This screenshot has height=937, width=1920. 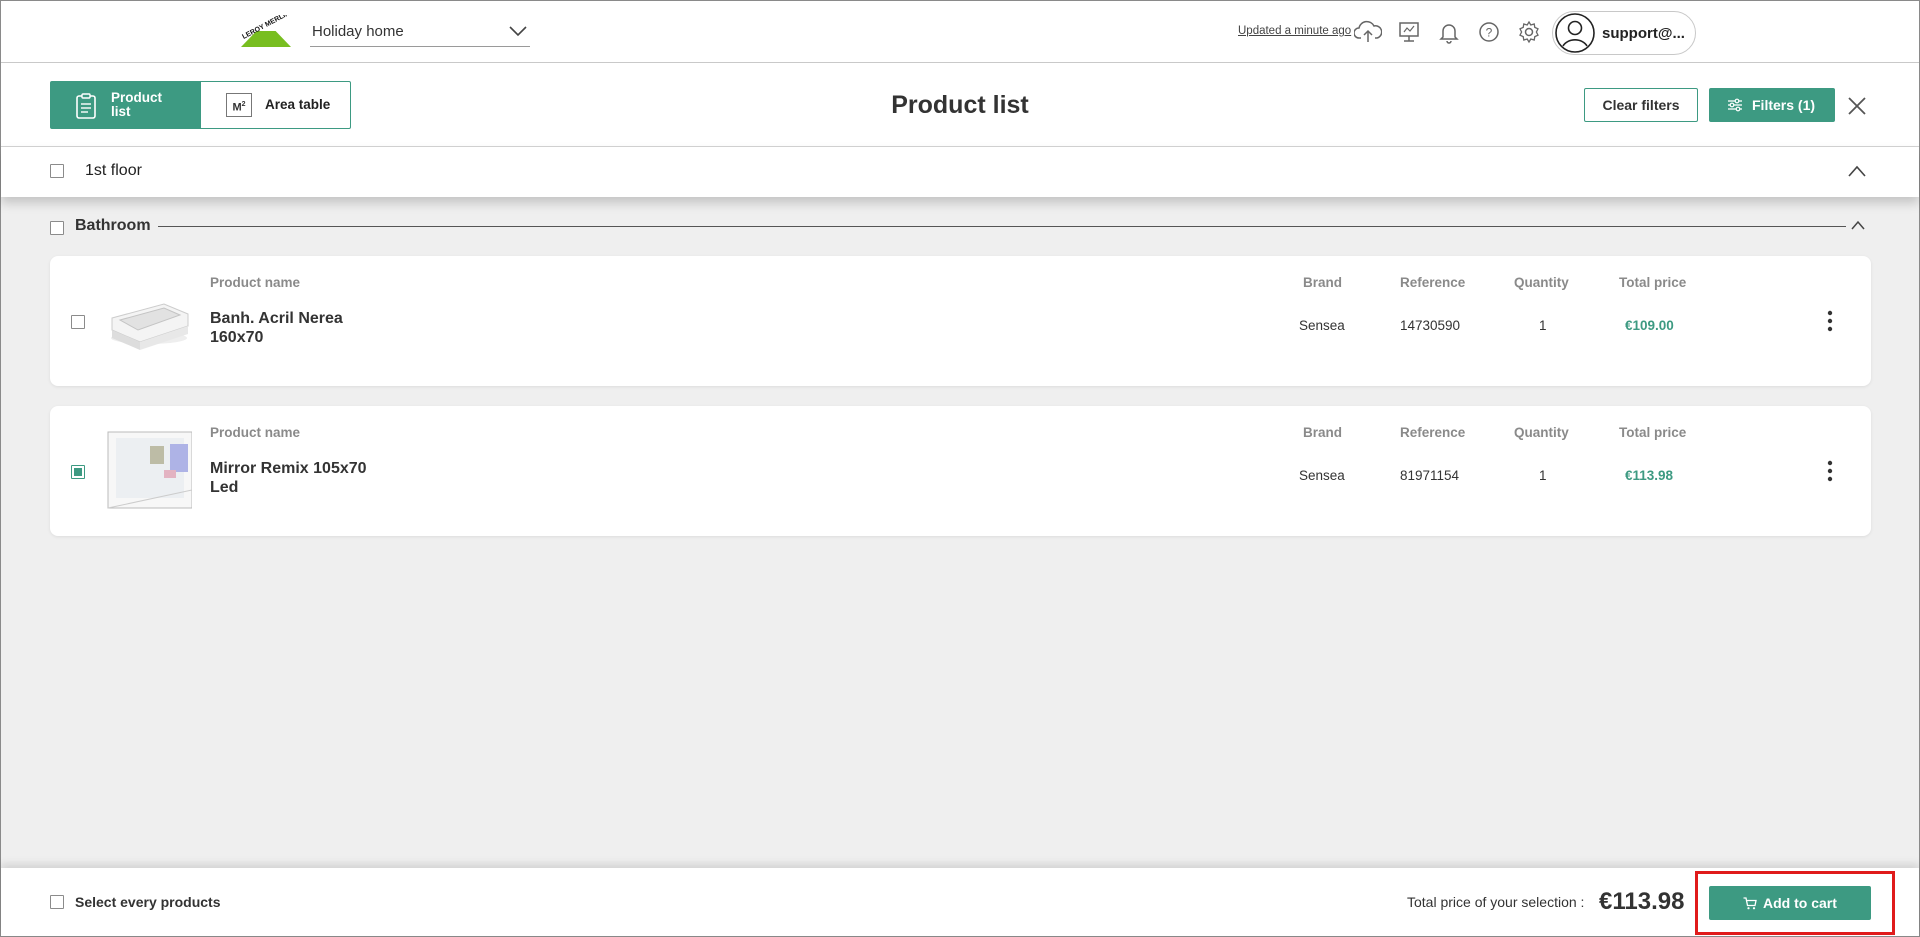 What do you see at coordinates (113, 170) in the screenshot?
I see `floor-label: 1st floor` at bounding box center [113, 170].